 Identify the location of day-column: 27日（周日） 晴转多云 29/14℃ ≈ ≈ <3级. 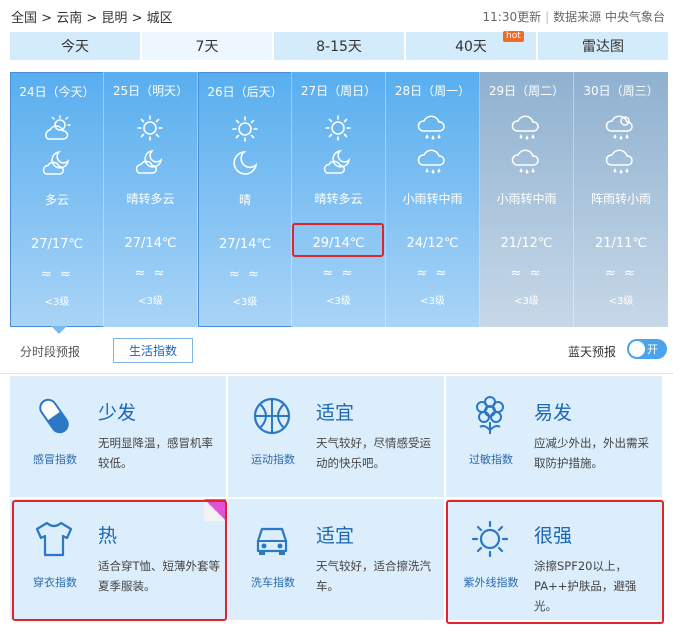
(339, 199).